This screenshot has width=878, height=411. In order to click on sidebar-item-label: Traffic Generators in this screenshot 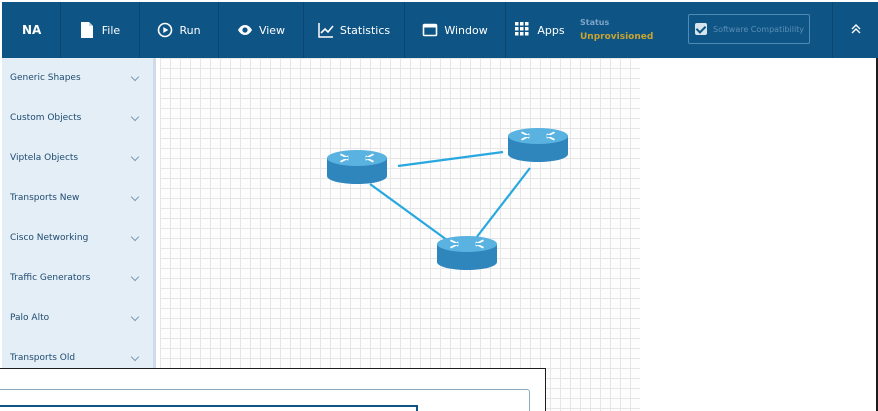, I will do `click(50, 278)`.